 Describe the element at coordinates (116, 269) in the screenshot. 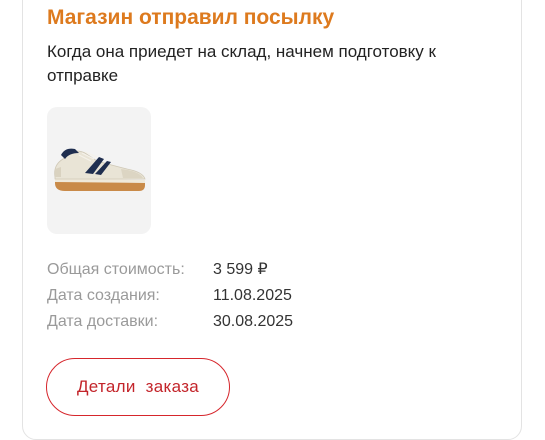

I see `total-cost-label: Общая стоимость:` at that location.